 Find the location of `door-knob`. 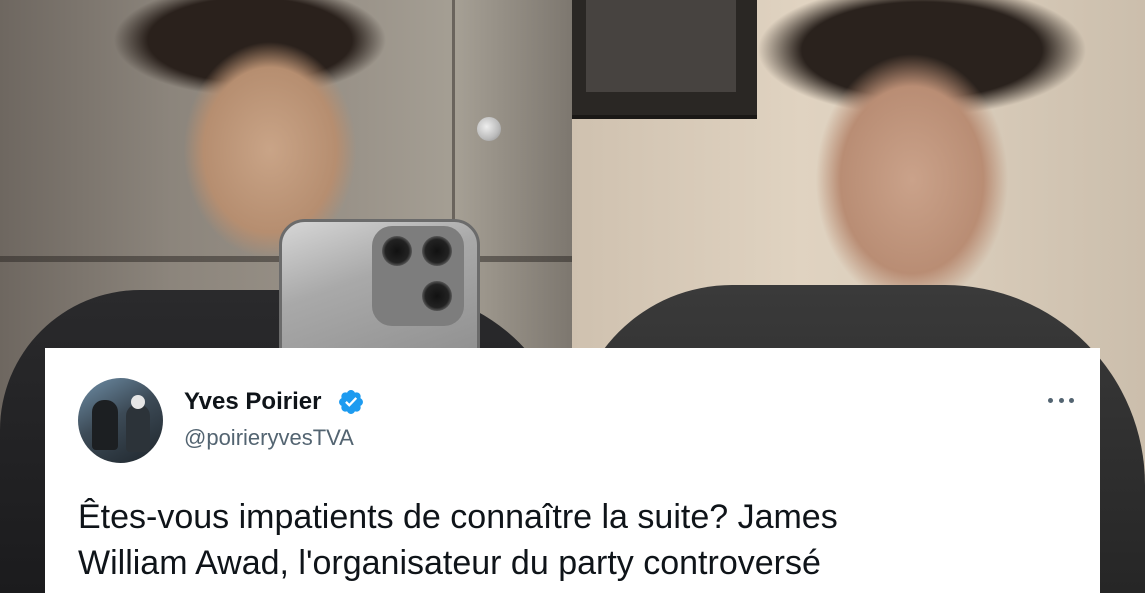

door-knob is located at coordinates (489, 129).